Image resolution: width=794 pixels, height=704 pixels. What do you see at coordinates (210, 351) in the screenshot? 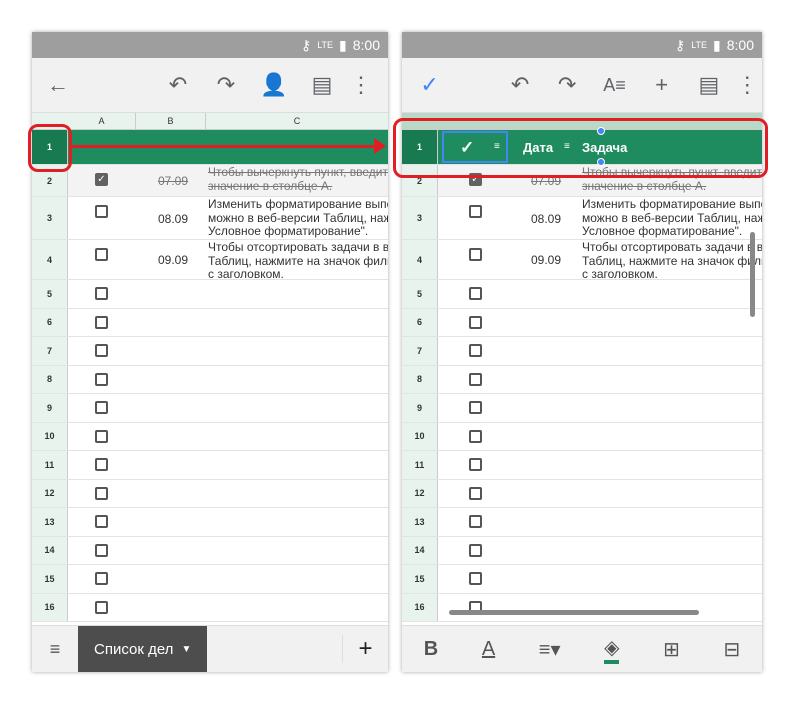
I see `table-row: 7` at bounding box center [210, 351].